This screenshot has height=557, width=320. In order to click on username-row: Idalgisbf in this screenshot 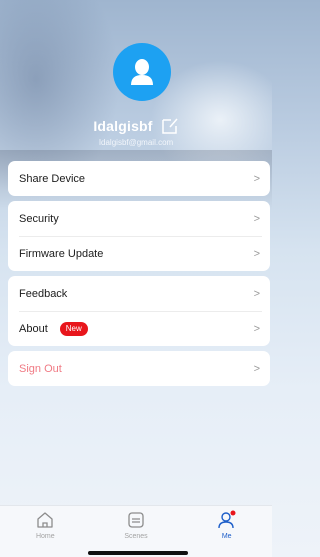, I will do `click(136, 126)`.